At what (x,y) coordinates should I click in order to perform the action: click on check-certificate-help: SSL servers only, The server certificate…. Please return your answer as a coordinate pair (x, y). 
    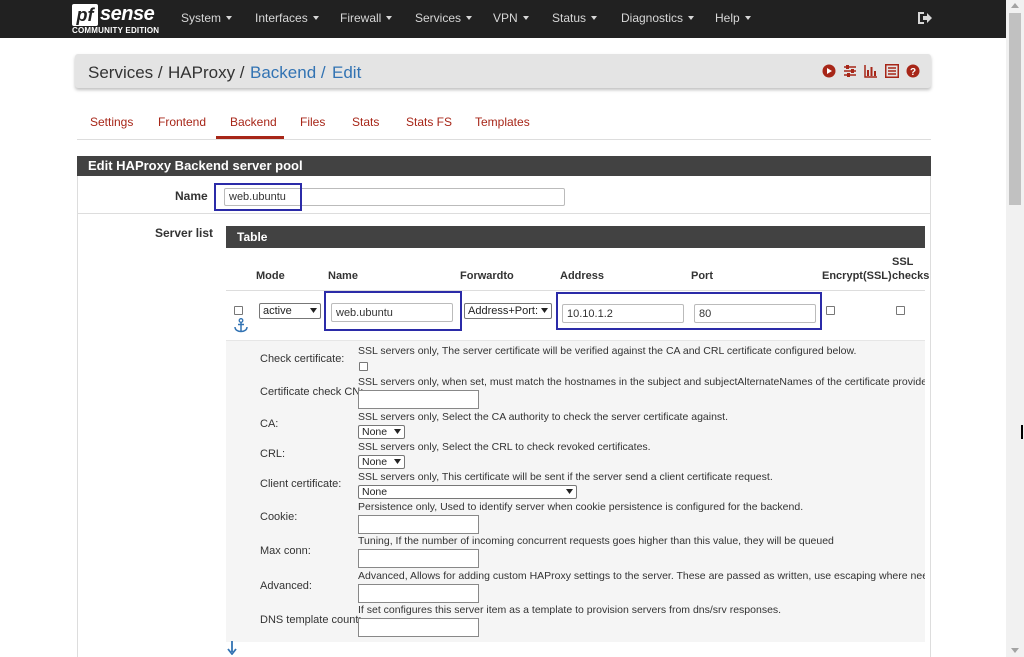
    Looking at the image, I should click on (607, 351).